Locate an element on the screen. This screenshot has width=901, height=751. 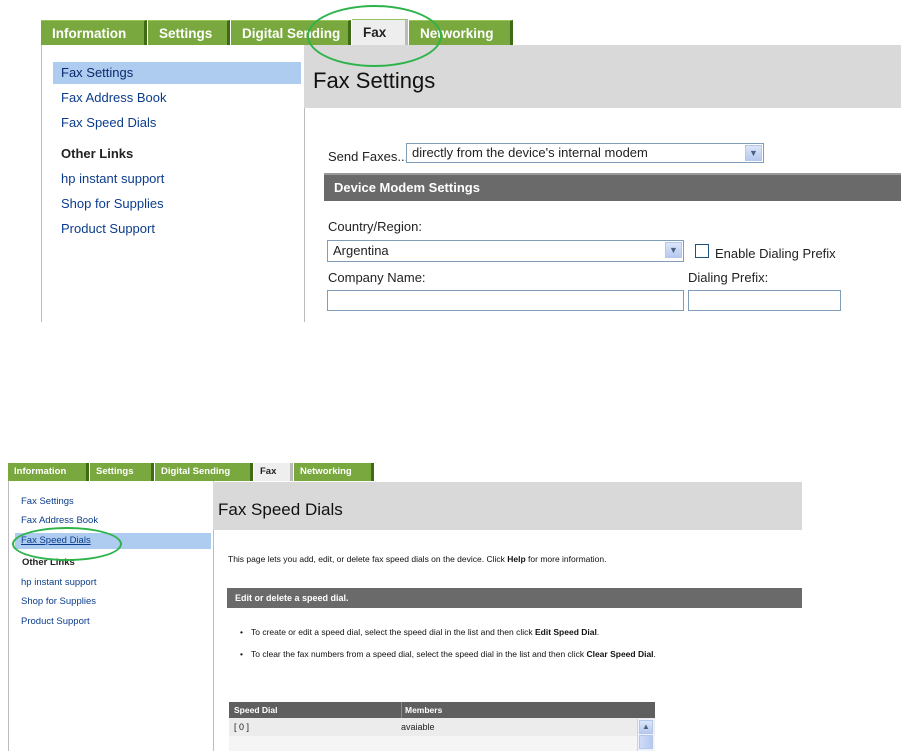
company-name-label: Company Name: is located at coordinates (377, 277).